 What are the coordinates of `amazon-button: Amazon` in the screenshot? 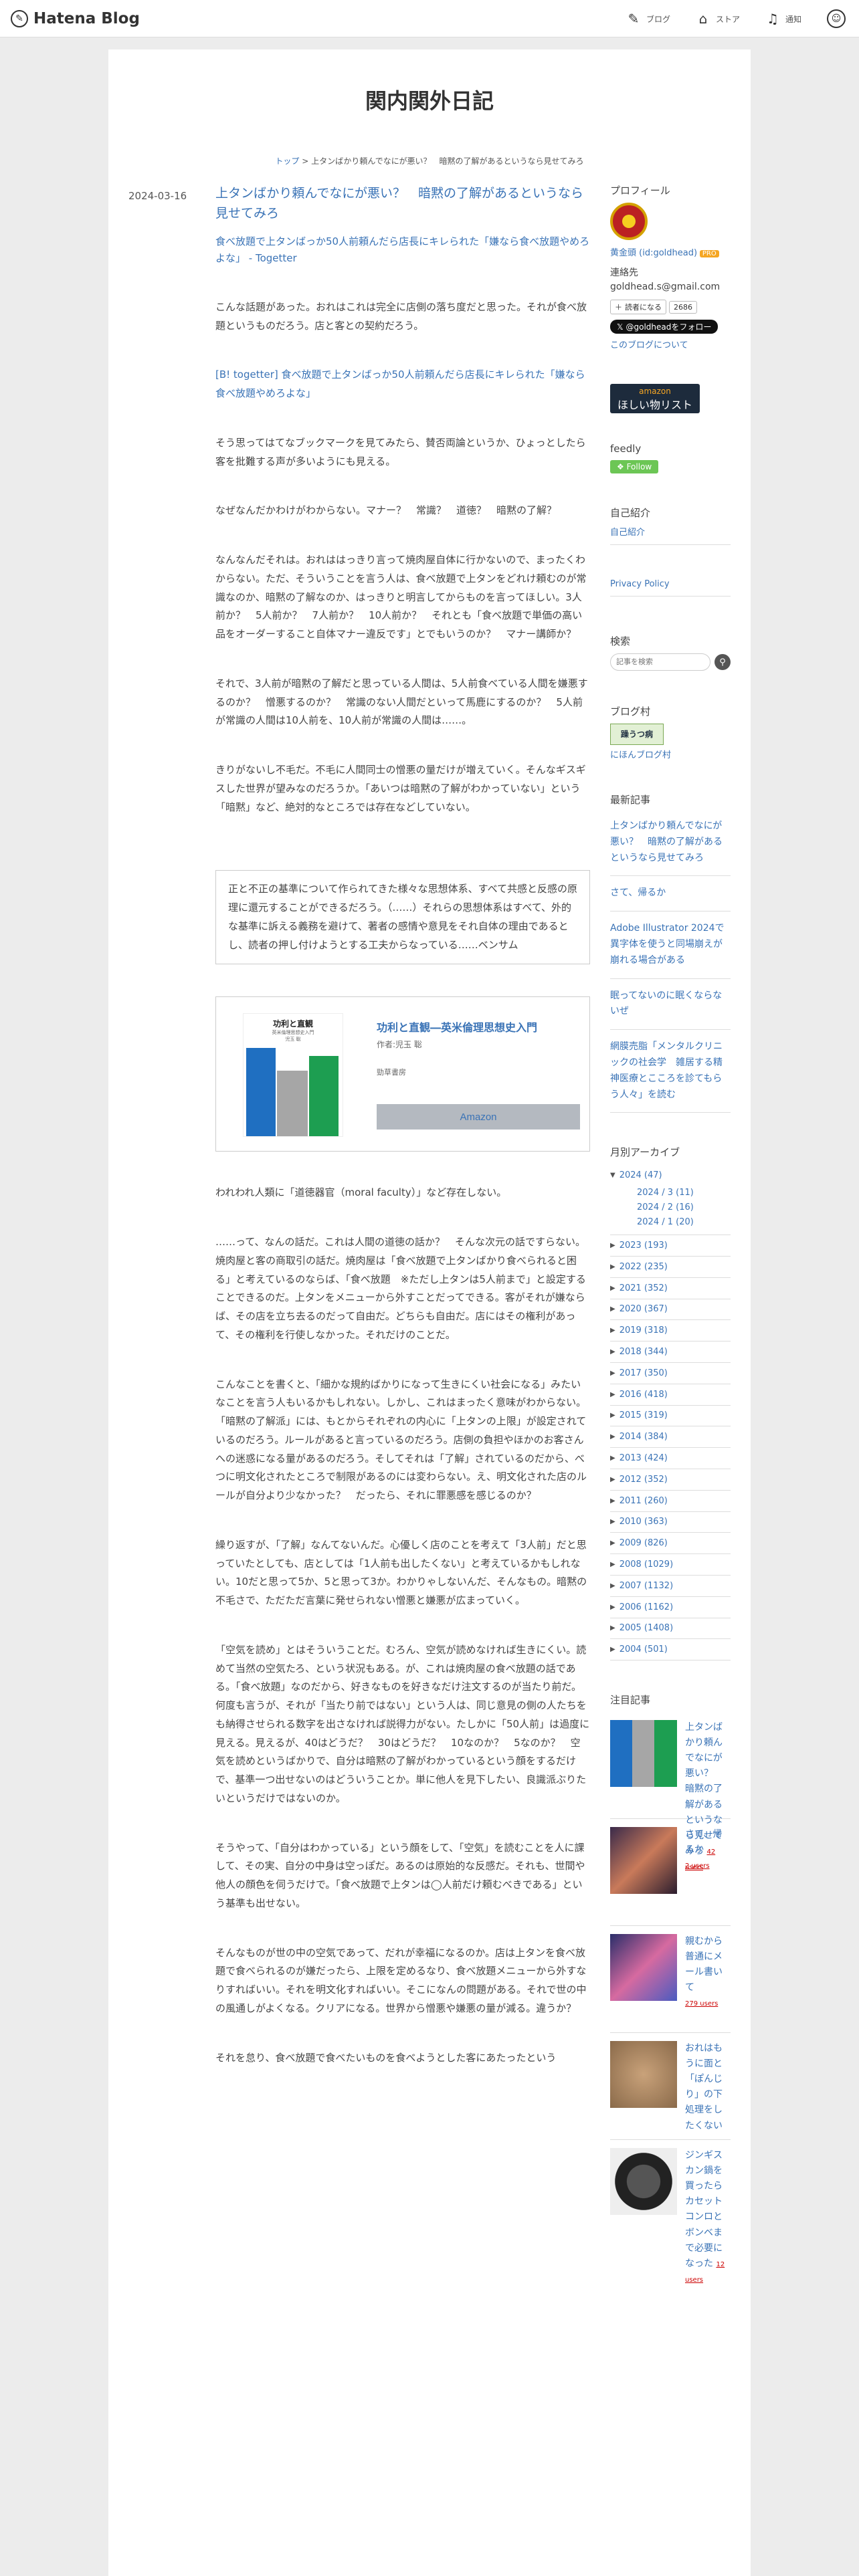 It's located at (478, 1117).